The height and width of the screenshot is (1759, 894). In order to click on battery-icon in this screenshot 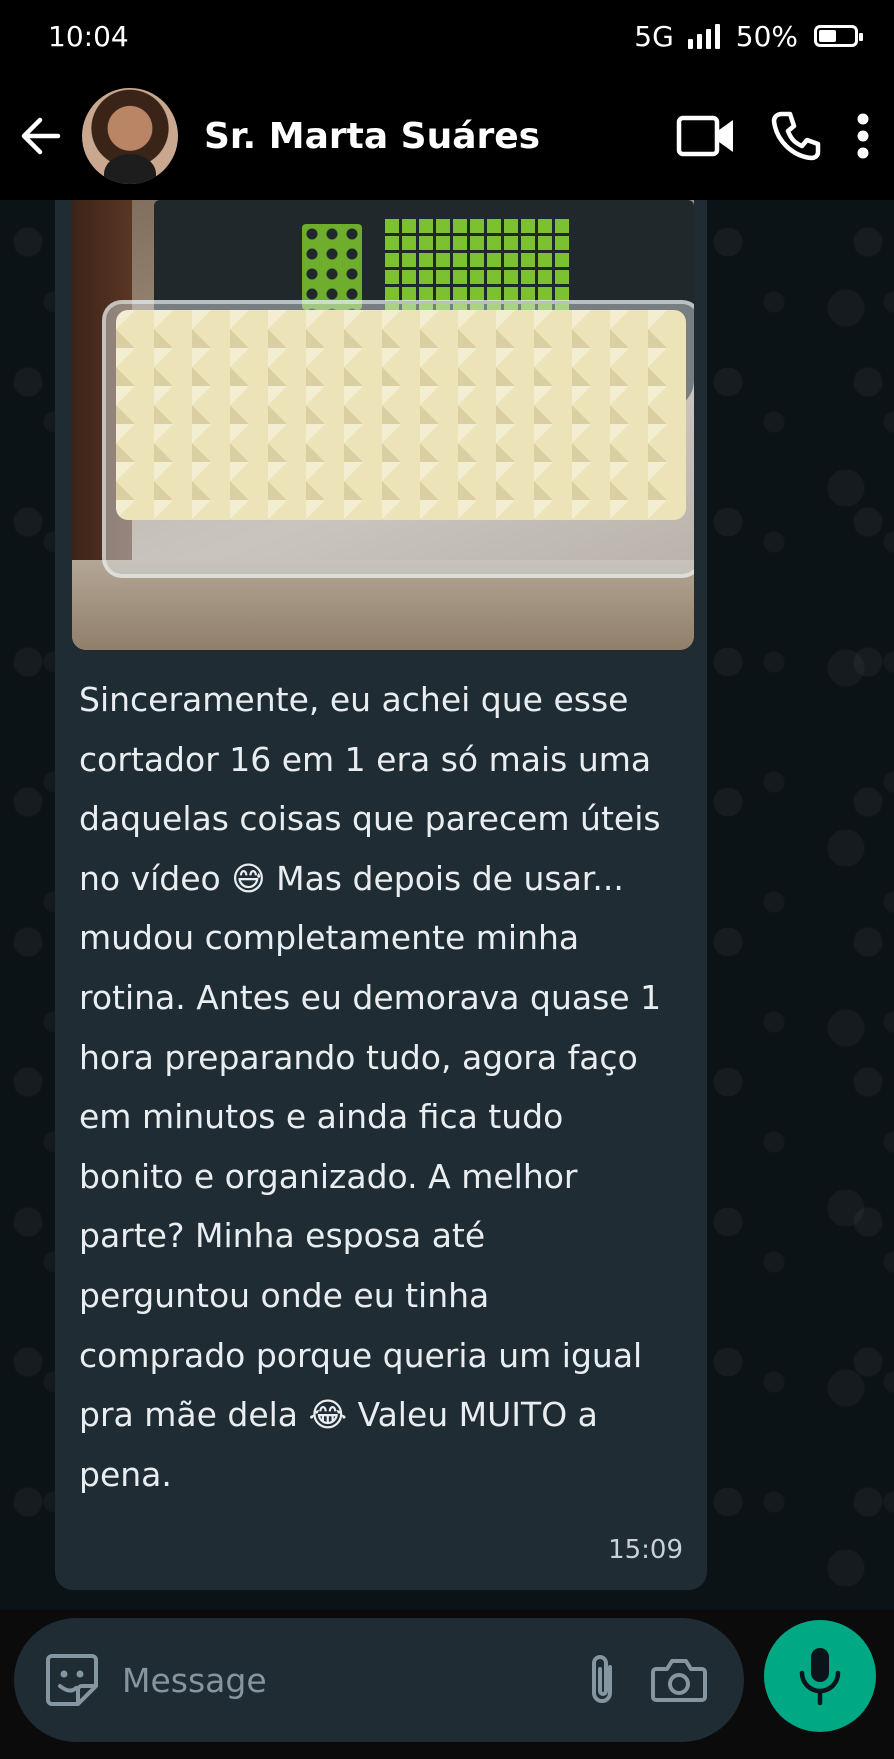, I will do `click(838, 36)`.